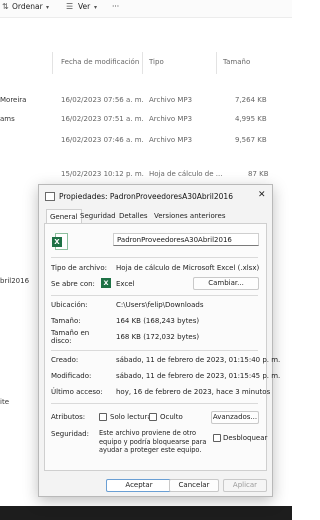  What do you see at coordinates (7, 119) in the screenshot?
I see `file-name: ams` at bounding box center [7, 119].